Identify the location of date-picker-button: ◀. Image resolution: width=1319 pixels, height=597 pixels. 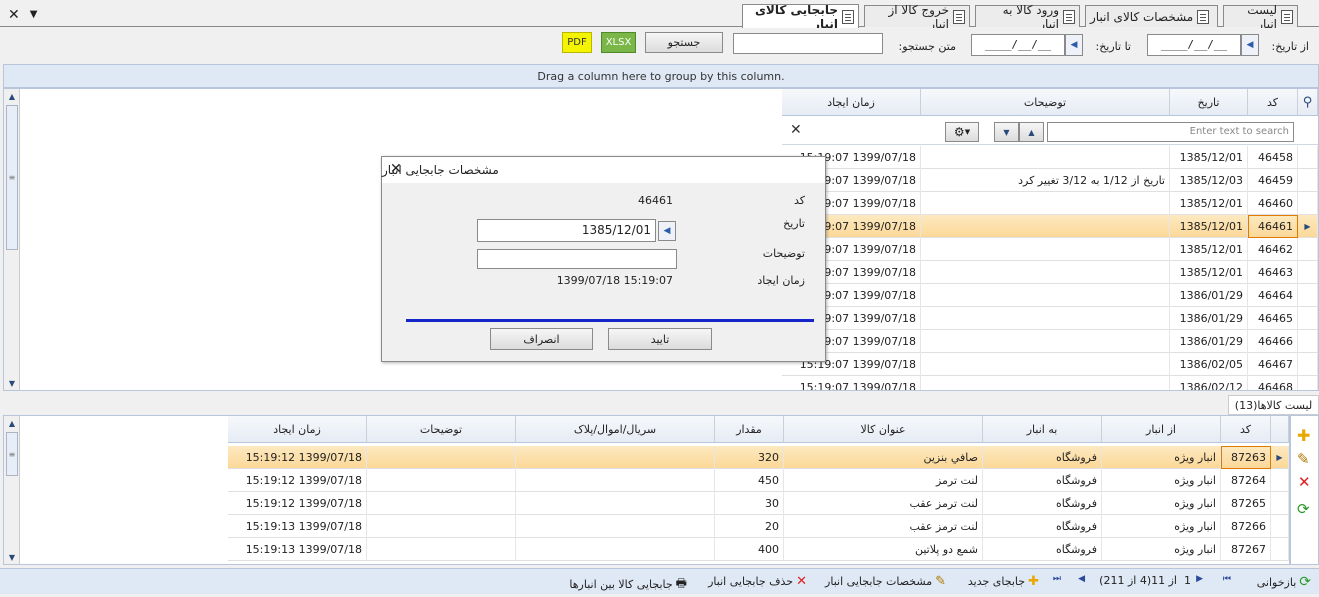
(667, 231).